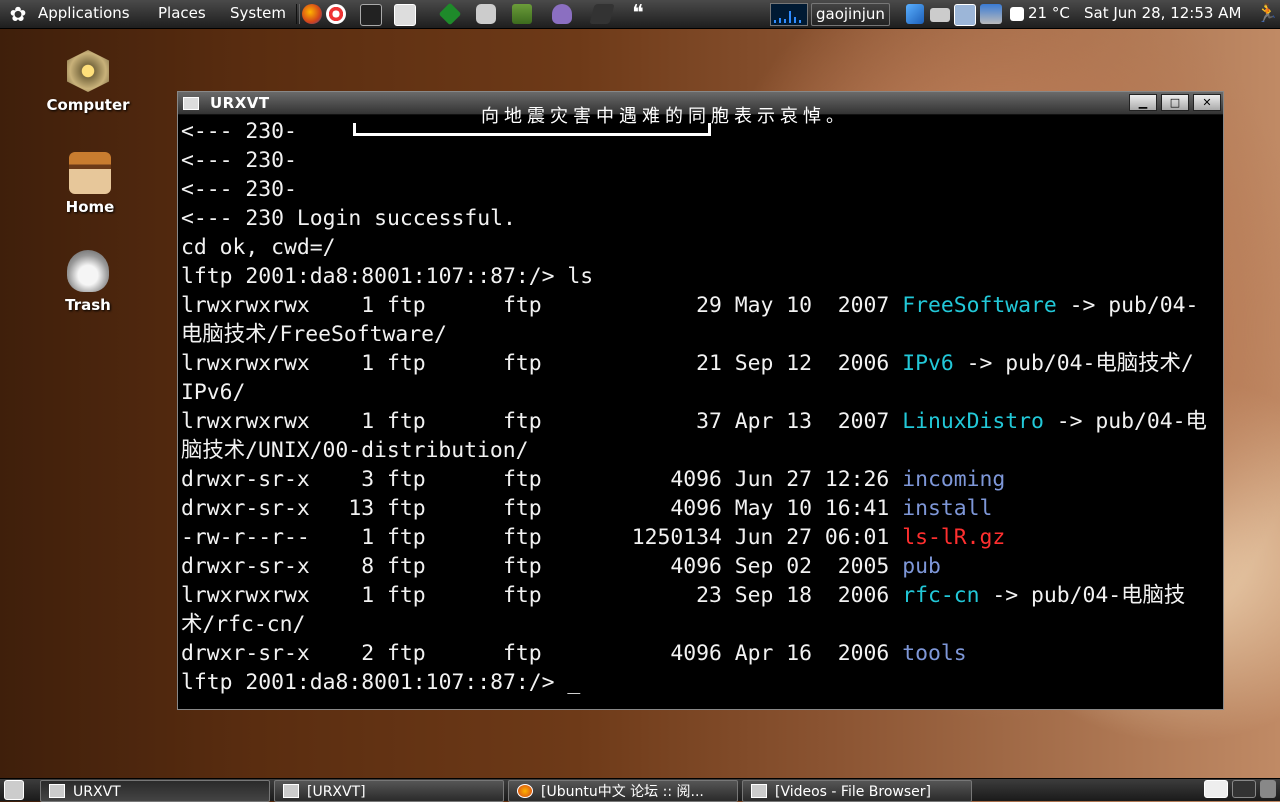 This screenshot has height=802, width=1280. What do you see at coordinates (965, 15) in the screenshot?
I see `network-icon` at bounding box center [965, 15].